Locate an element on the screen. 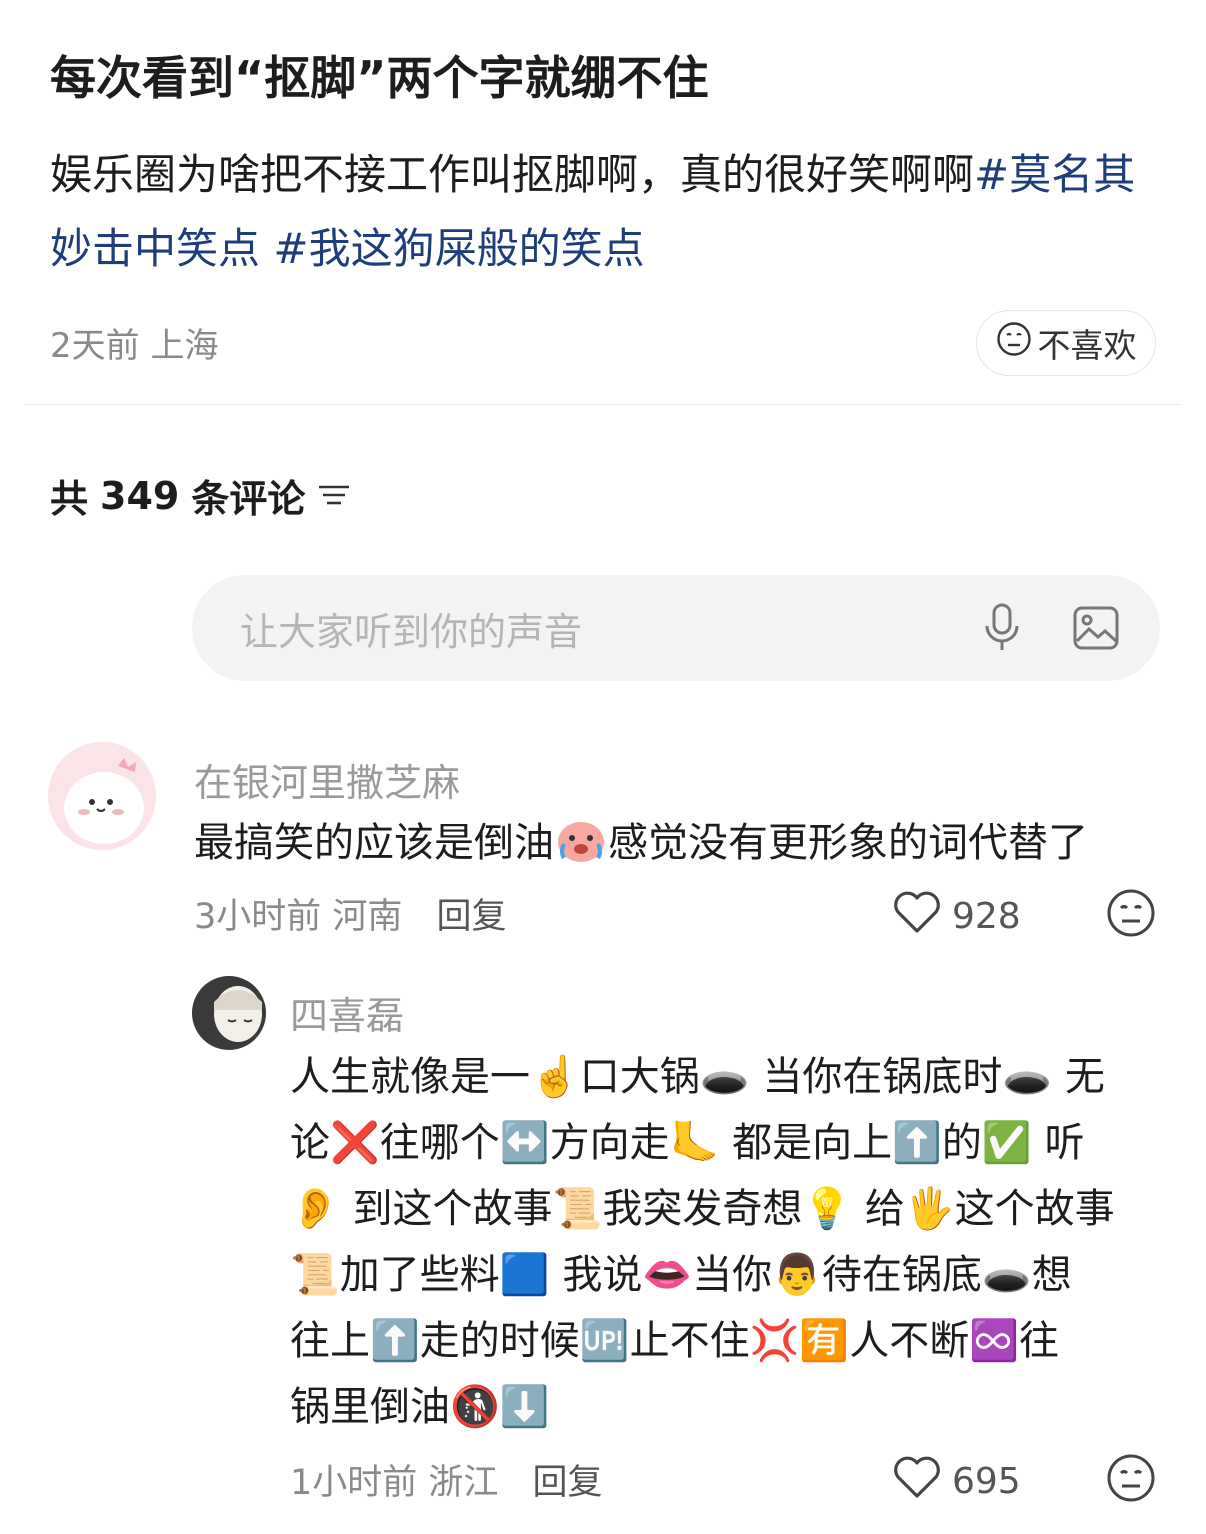 This screenshot has height=1534, width=1206. dislike-label: 不喜欢 is located at coordinates (1087, 345).